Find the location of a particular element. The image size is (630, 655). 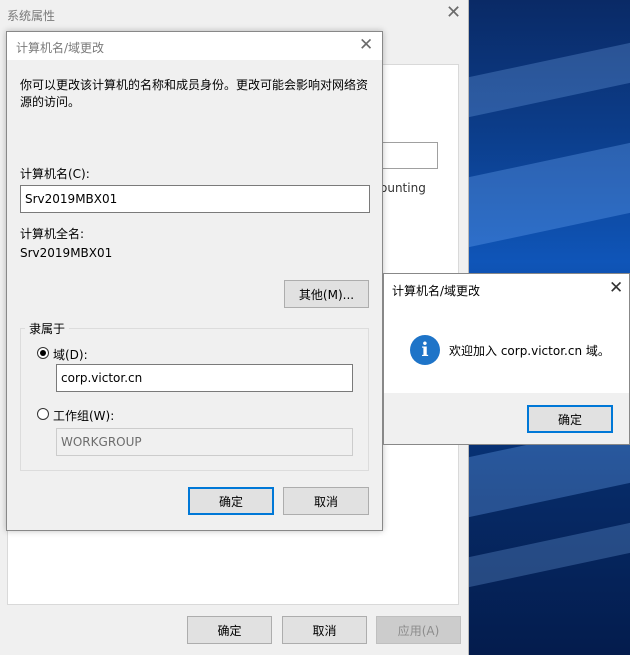

workgroup-radio is located at coordinates (43, 414).